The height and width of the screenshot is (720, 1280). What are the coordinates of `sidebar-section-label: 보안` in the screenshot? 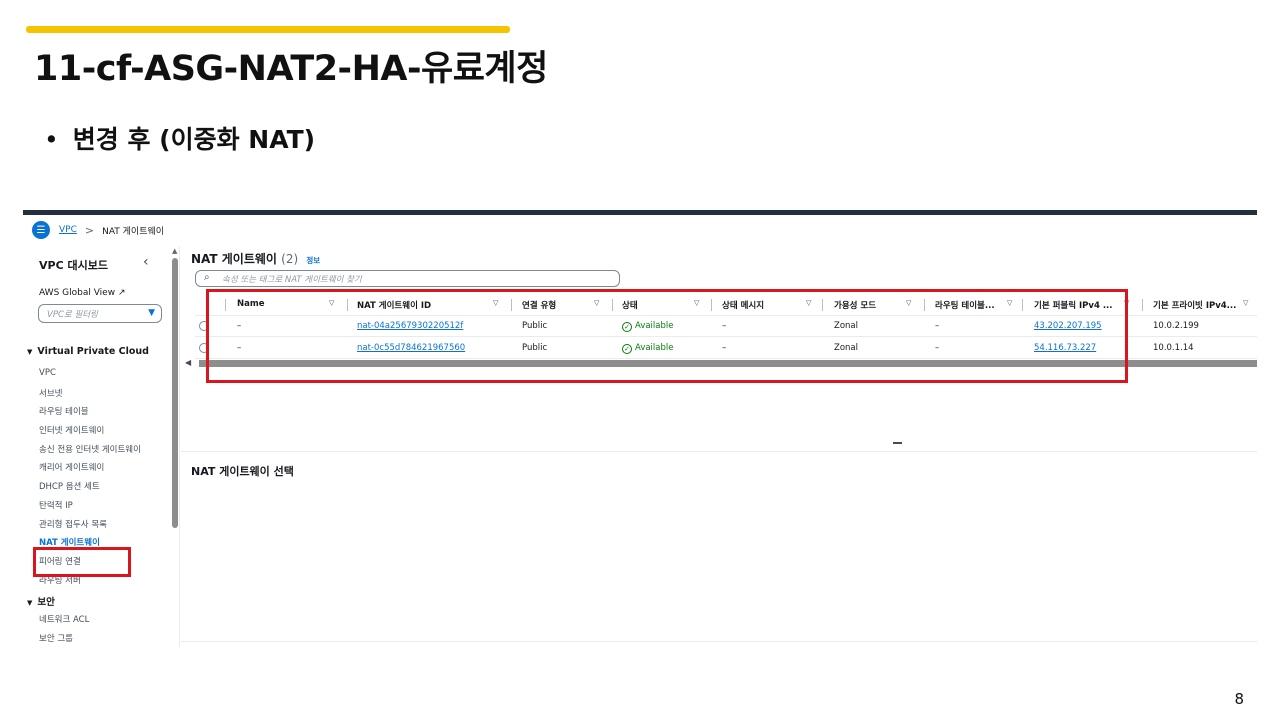 It's located at (46, 602).